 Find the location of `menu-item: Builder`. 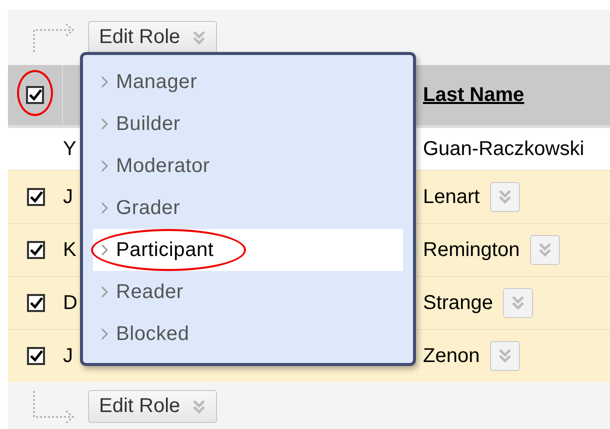

menu-item: Builder is located at coordinates (248, 124).